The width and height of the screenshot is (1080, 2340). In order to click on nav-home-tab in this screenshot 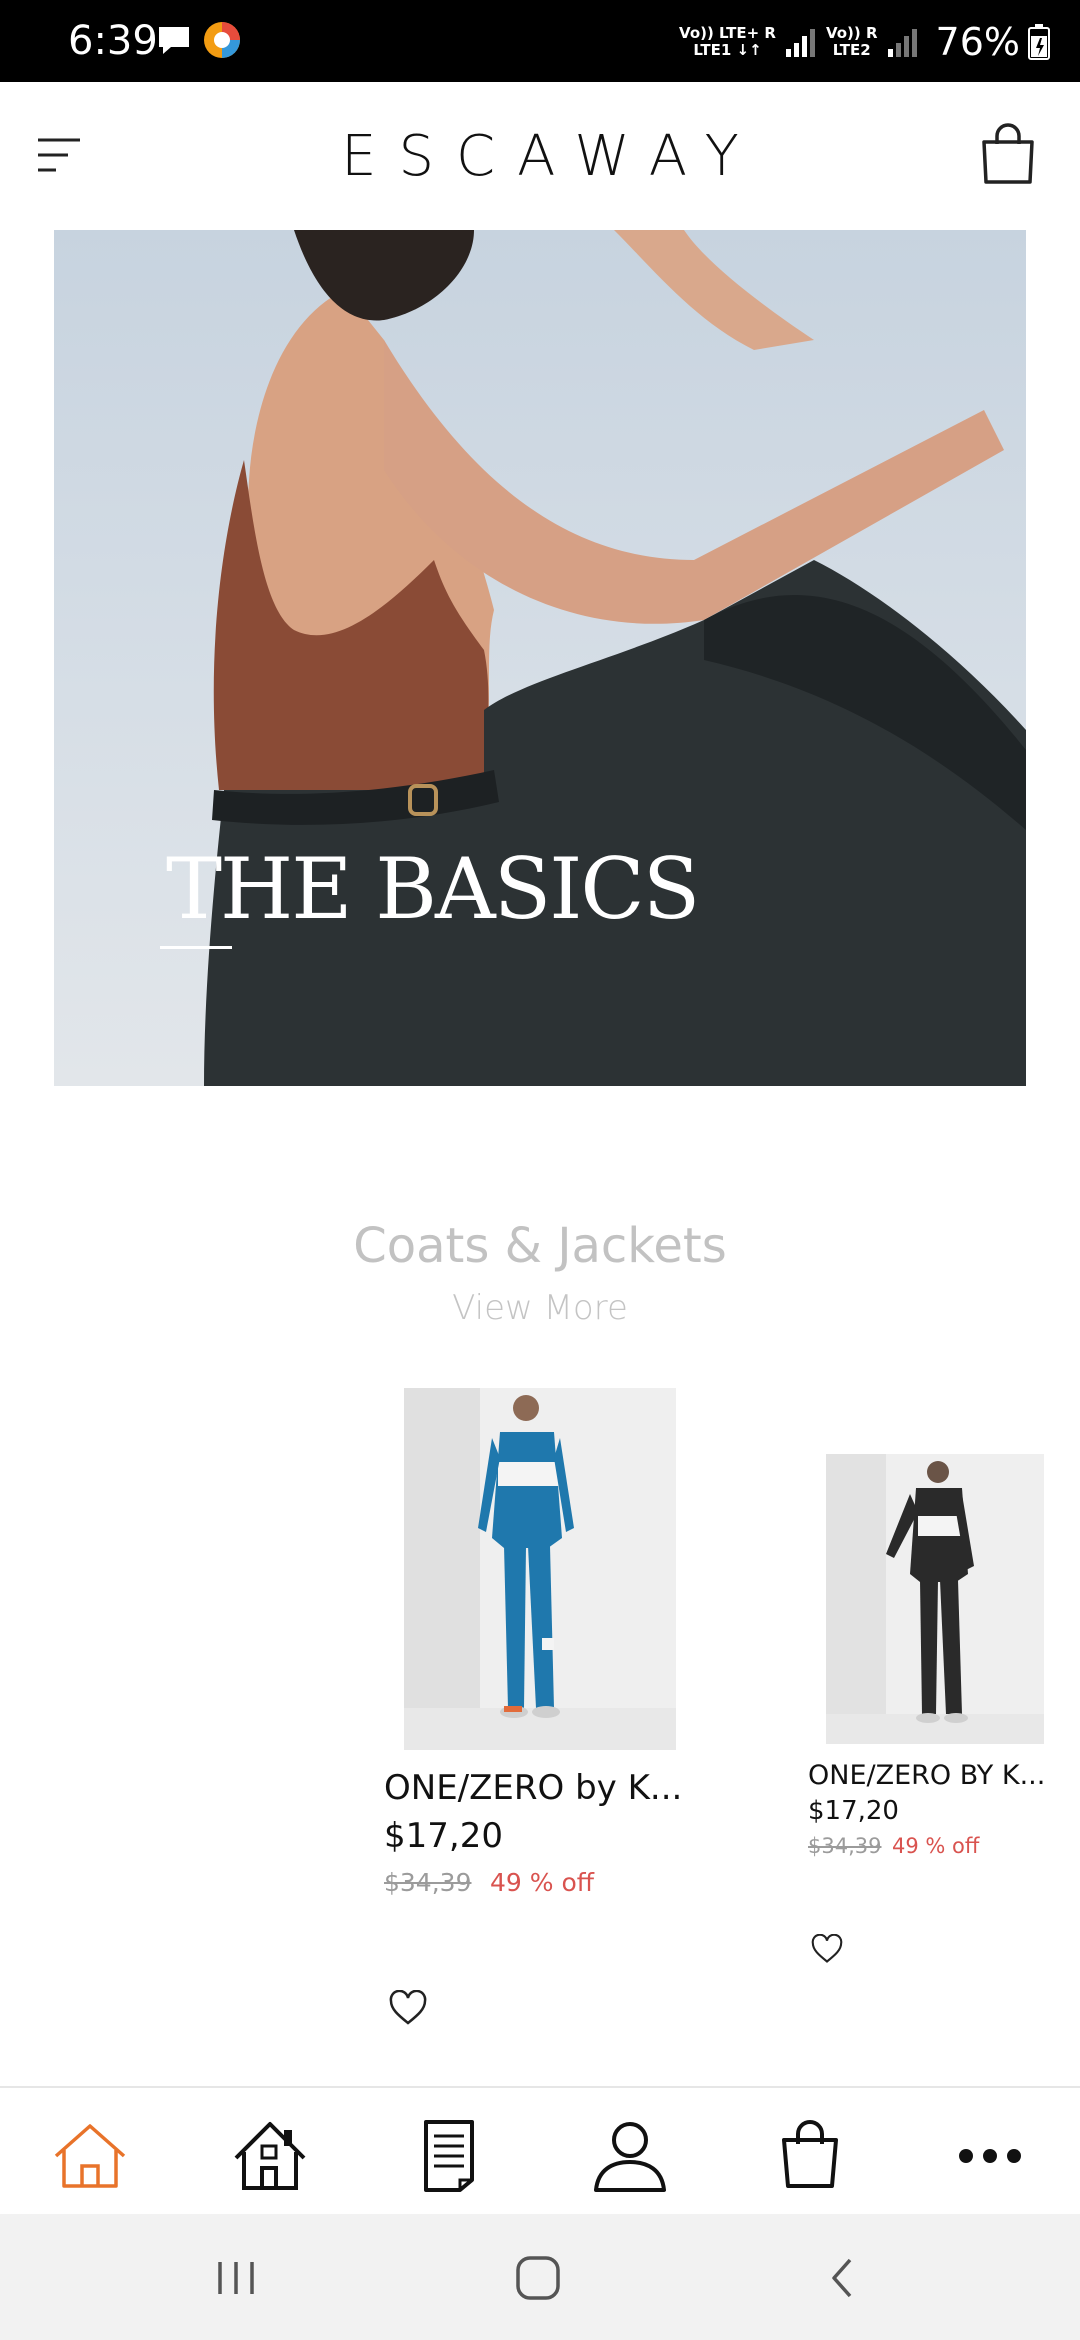, I will do `click(90, 2156)`.